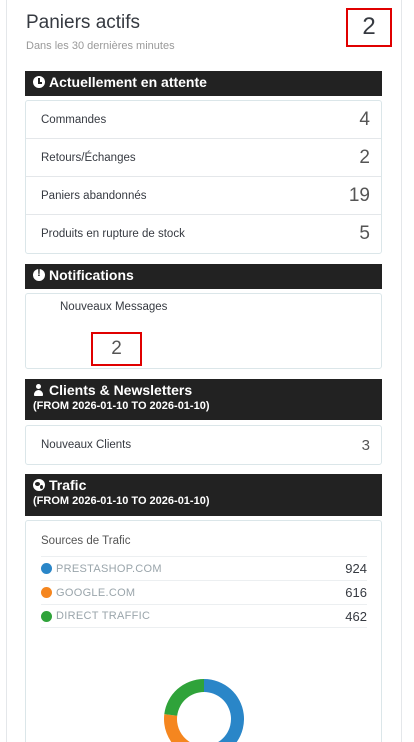 The height and width of the screenshot is (742, 414). I want to click on traffic-source-row: PRESTASHOP.COM 924, so click(204, 568).